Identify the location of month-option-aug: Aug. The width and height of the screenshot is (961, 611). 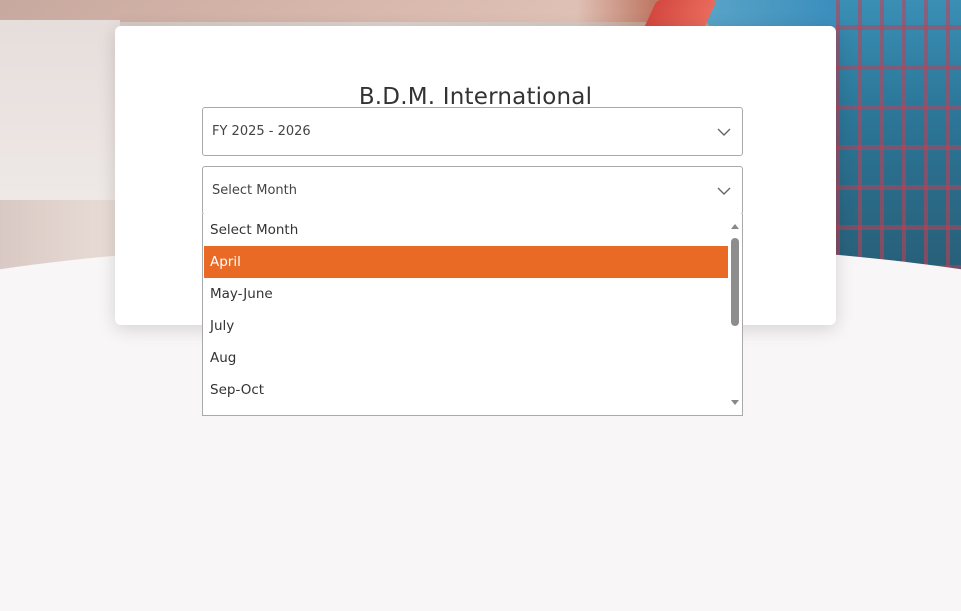
(466, 358).